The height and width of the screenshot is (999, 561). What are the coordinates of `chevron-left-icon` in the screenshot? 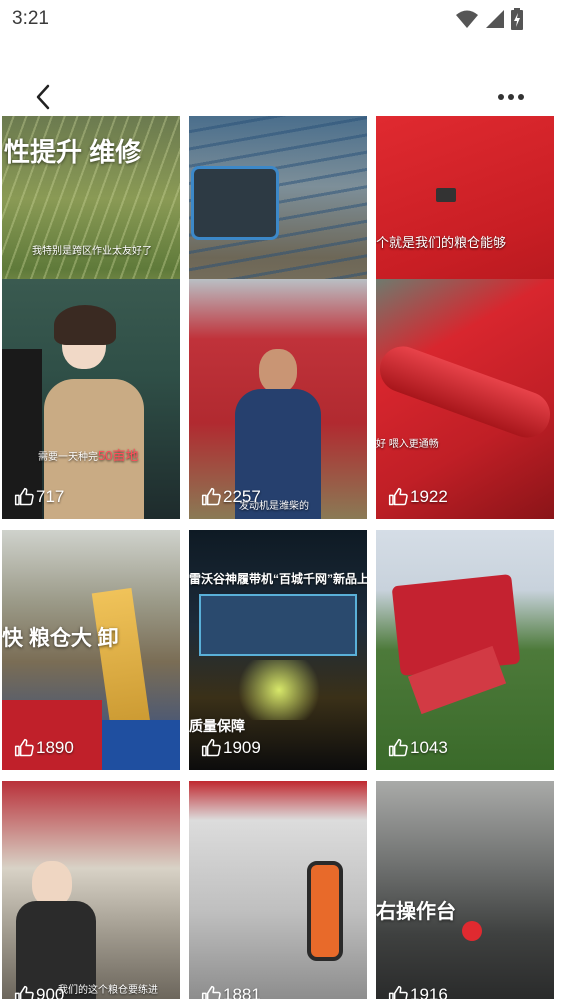 It's located at (43, 97).